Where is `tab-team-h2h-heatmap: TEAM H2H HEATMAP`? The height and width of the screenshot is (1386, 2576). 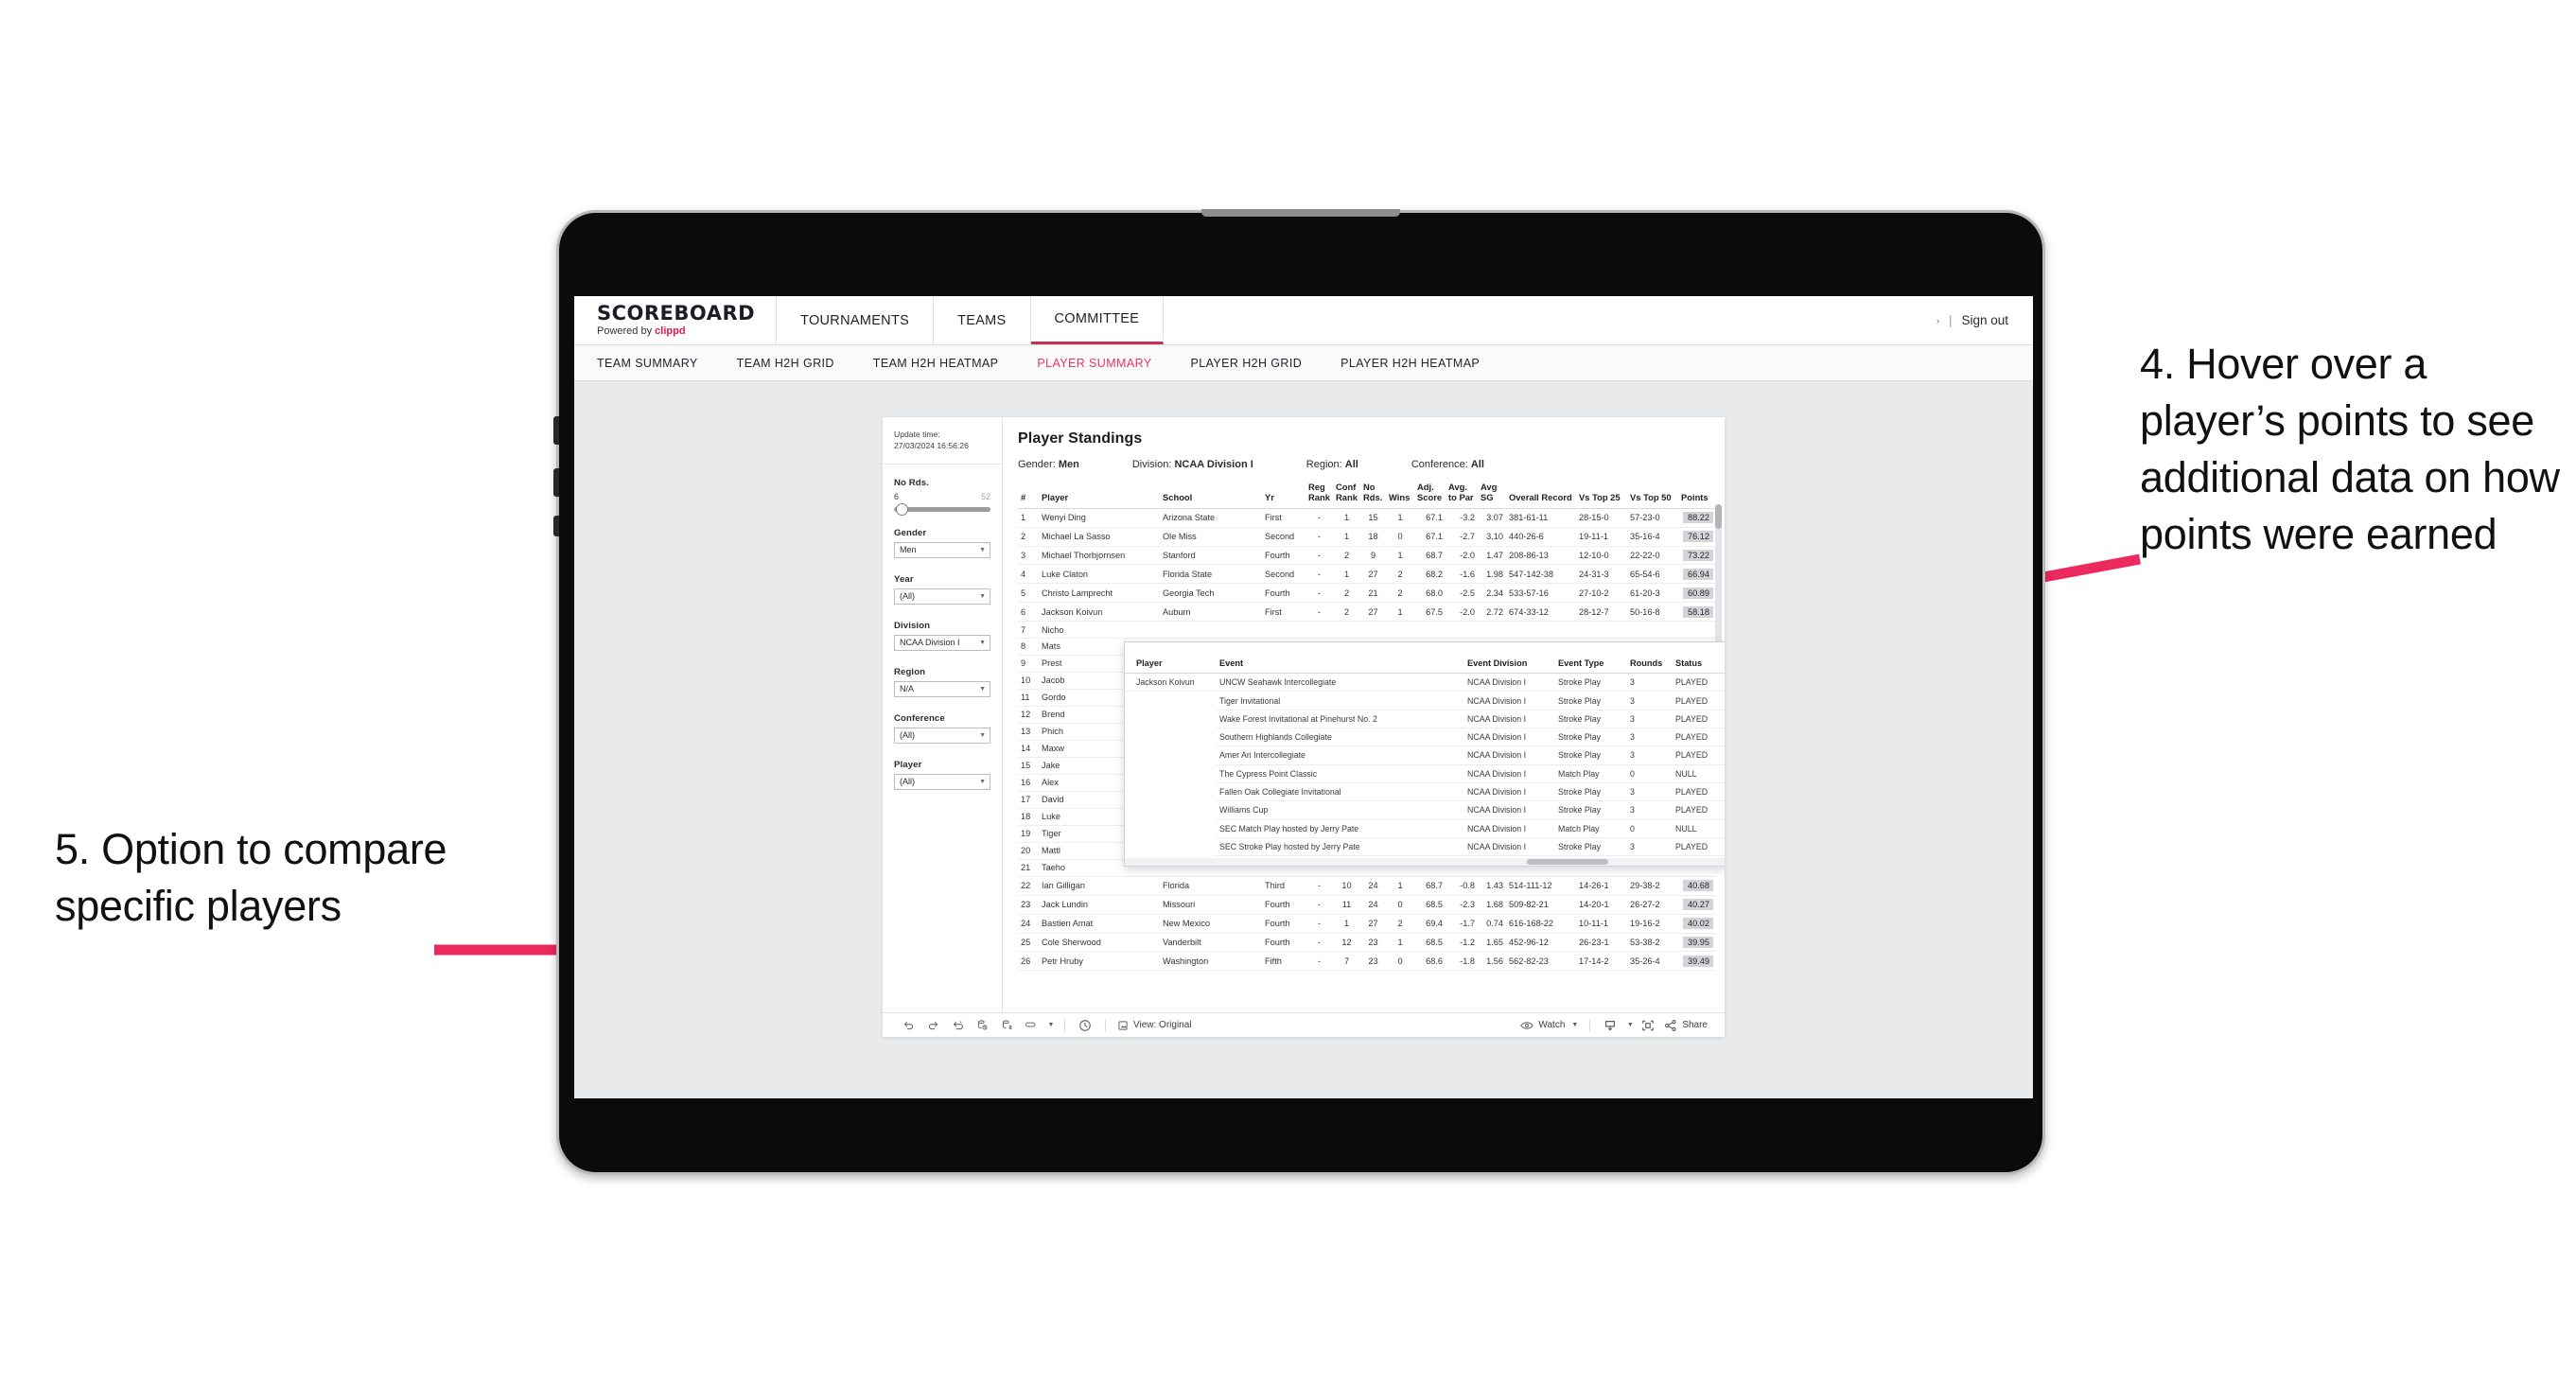
tab-team-h2h-heatmap: TEAM H2H HEATMAP is located at coordinates (946, 363).